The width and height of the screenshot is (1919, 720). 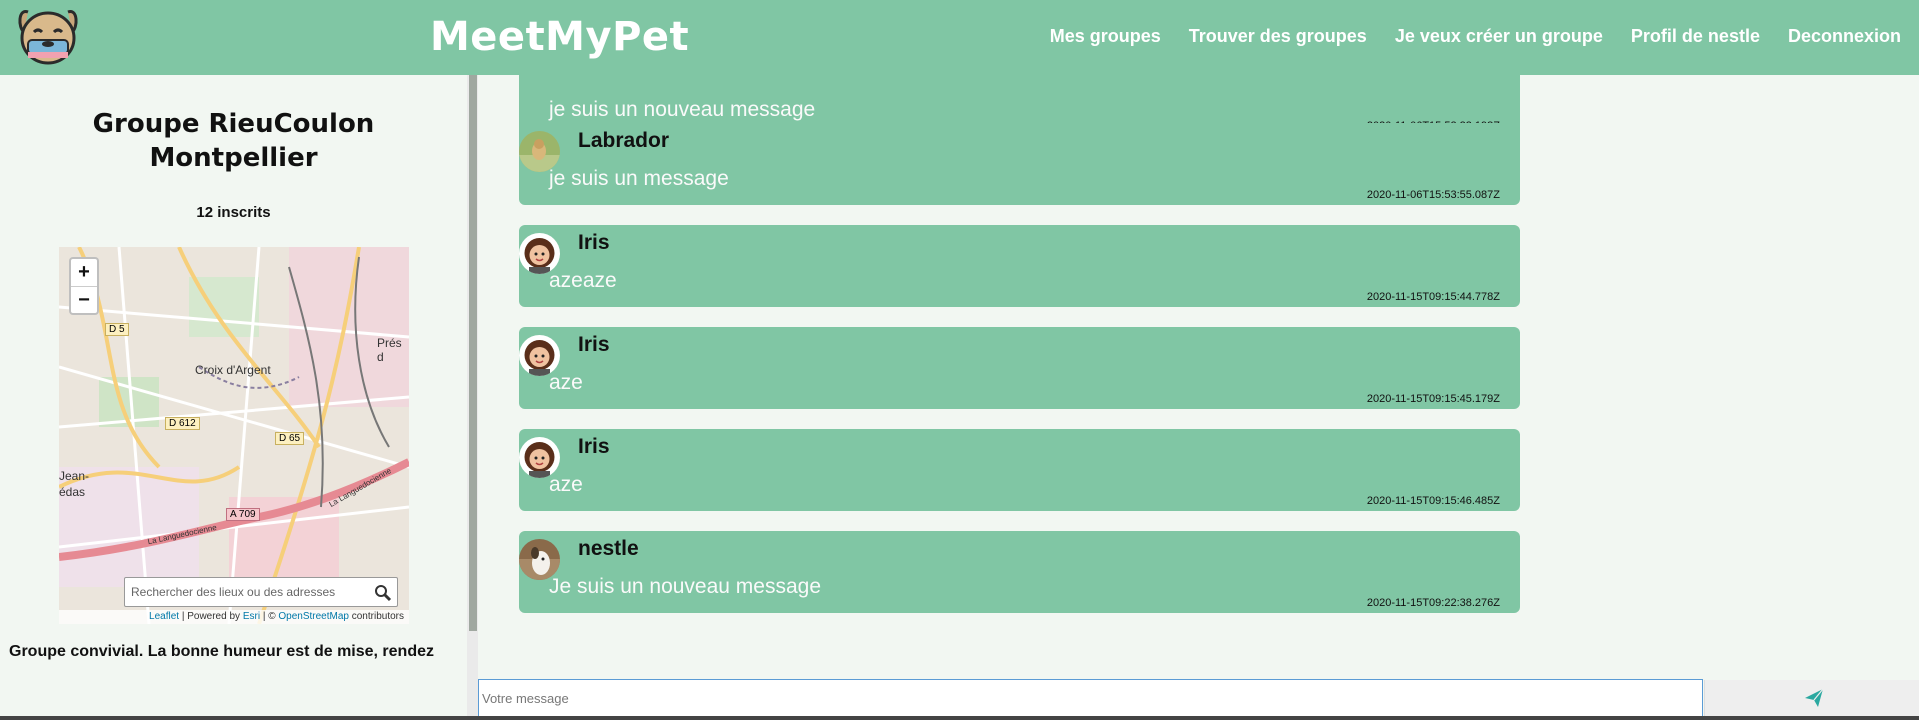 What do you see at coordinates (243, 514) in the screenshot?
I see `map-label: A 709` at bounding box center [243, 514].